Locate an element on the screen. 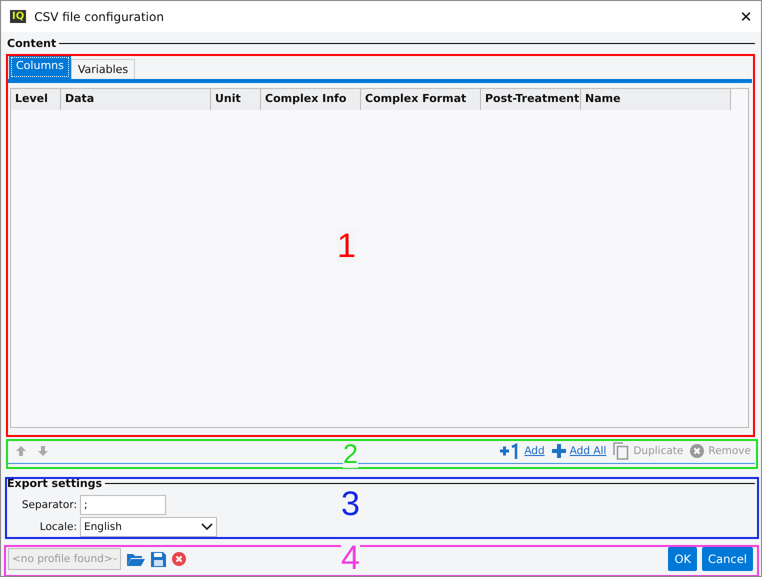 The image size is (762, 577). folder-icon is located at coordinates (136, 559).